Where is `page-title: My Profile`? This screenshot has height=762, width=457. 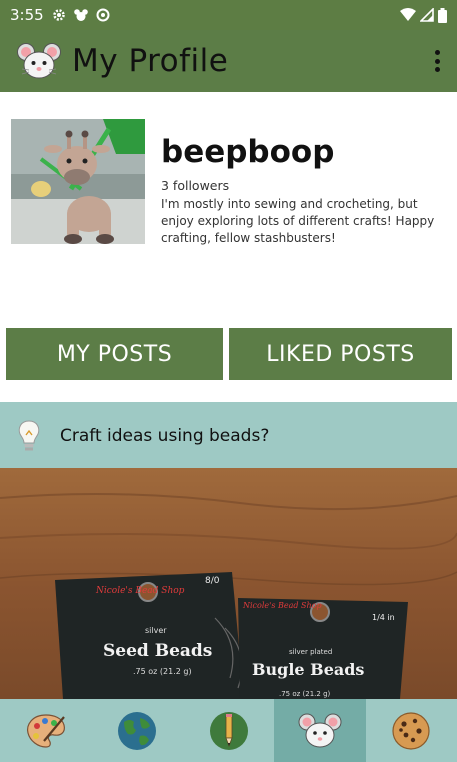
page-title: My Profile is located at coordinates (150, 61).